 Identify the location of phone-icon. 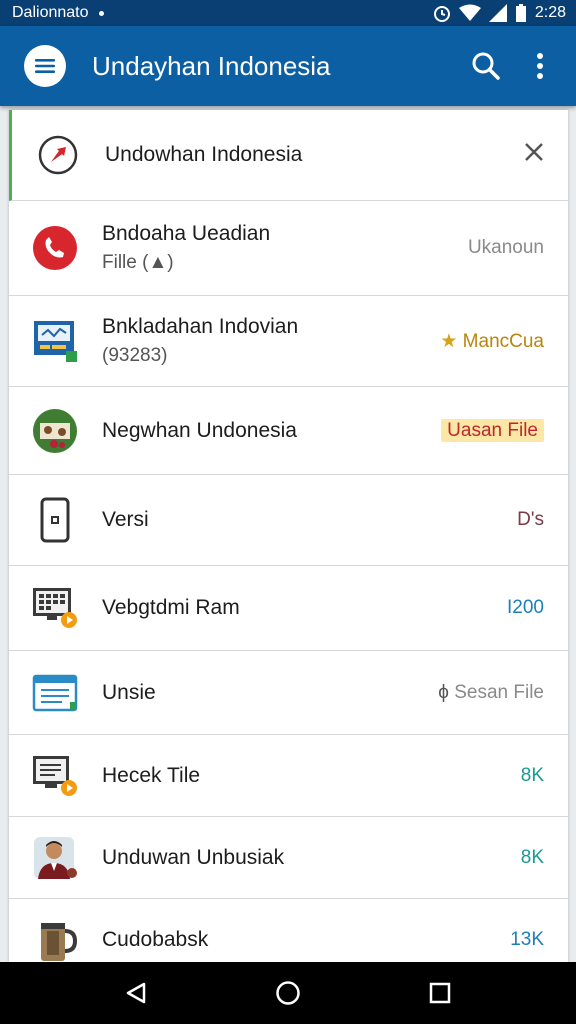
(55, 248).